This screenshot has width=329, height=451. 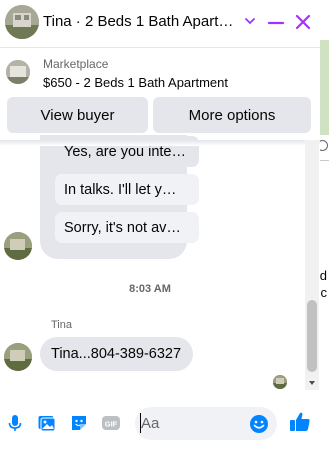 What do you see at coordinates (324, 160) in the screenshot?
I see `background-divider` at bounding box center [324, 160].